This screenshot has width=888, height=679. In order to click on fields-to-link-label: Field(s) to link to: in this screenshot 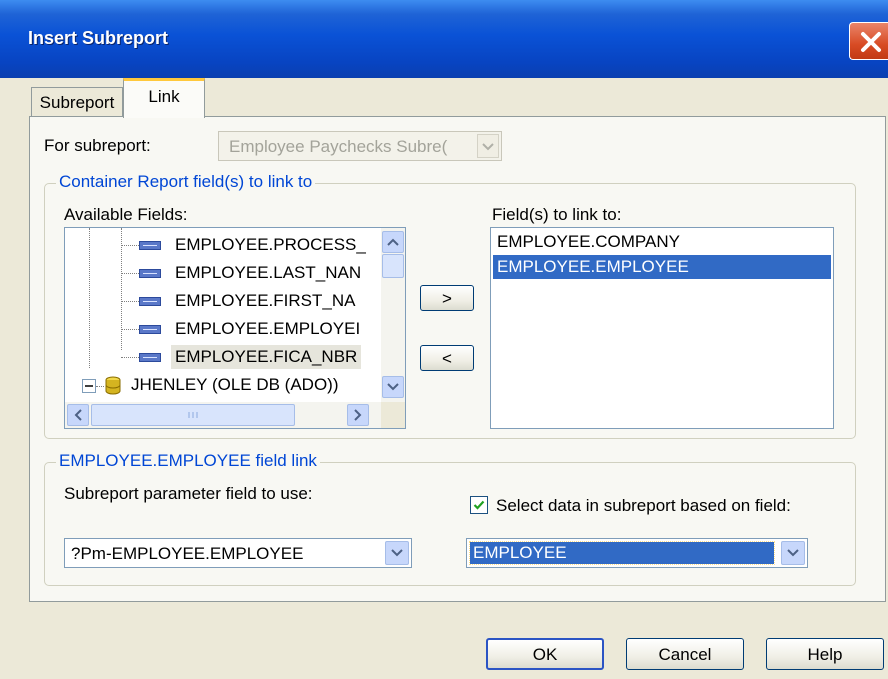, I will do `click(557, 214)`.